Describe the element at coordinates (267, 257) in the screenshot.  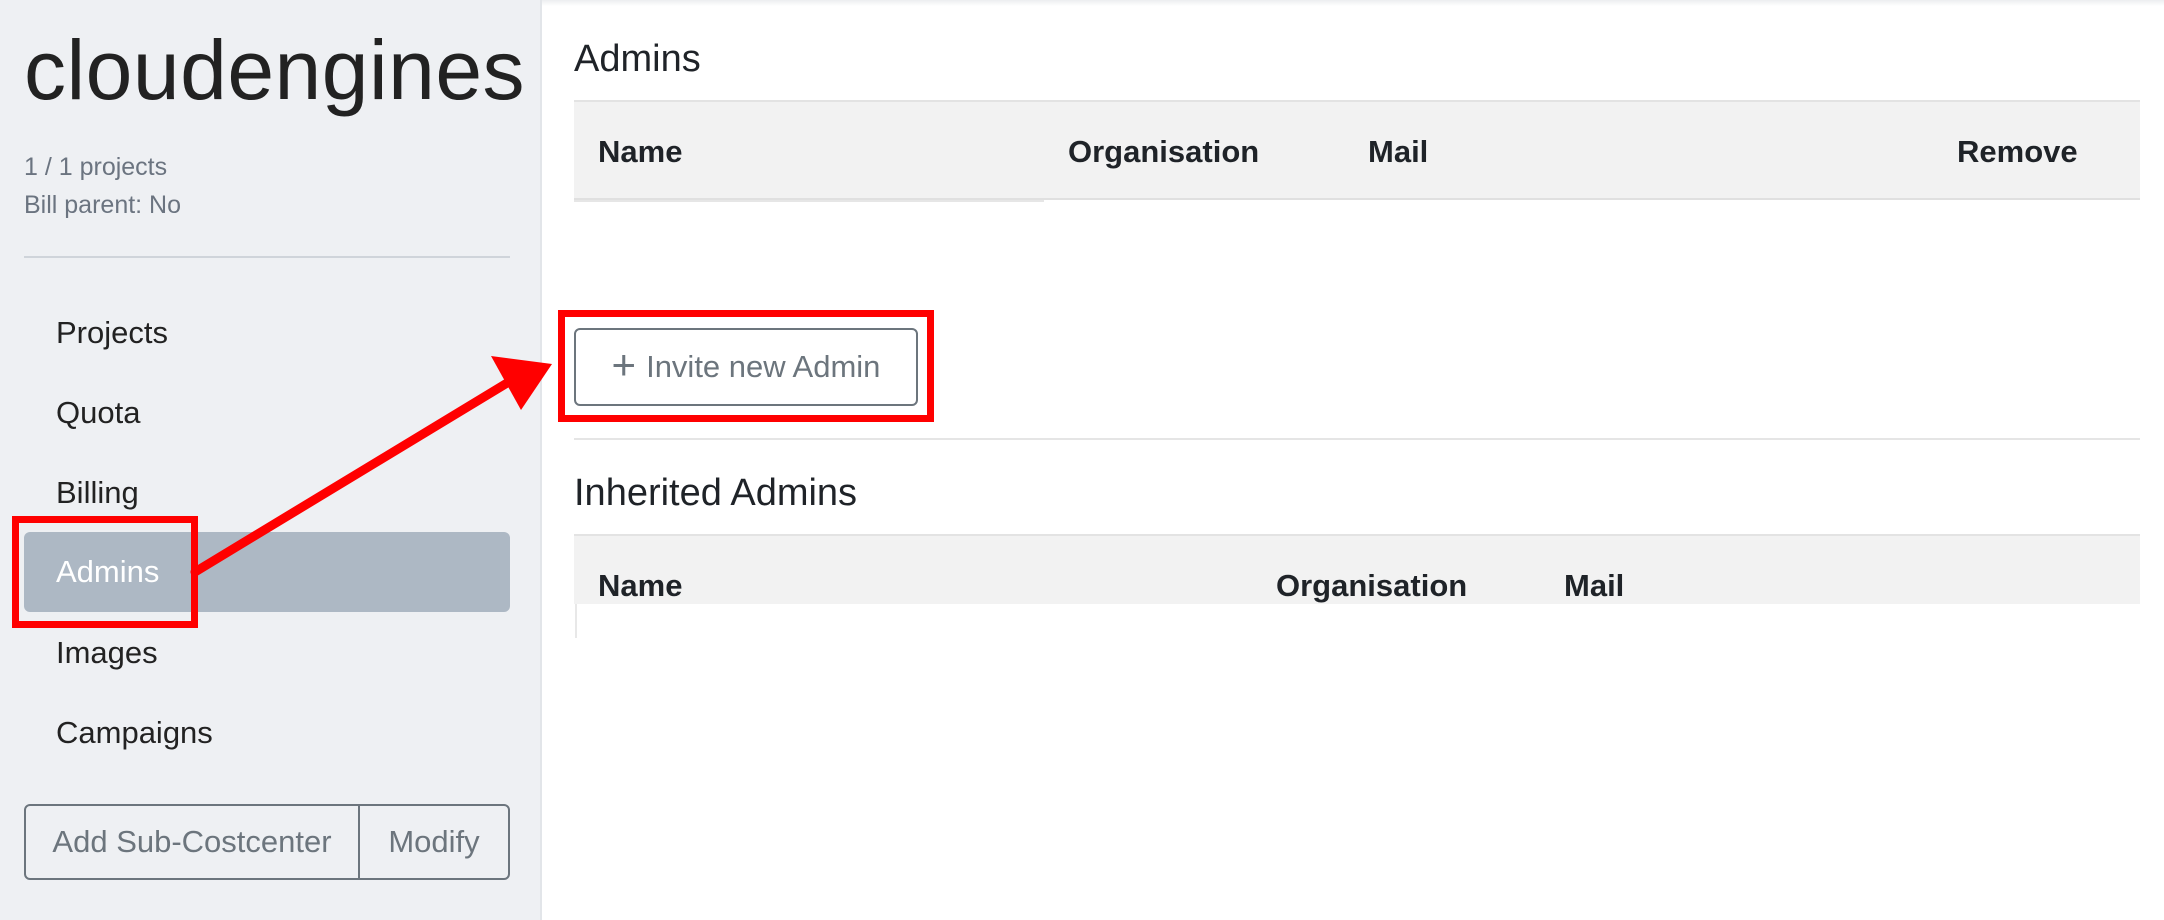
I see `sidebar-divider` at that location.